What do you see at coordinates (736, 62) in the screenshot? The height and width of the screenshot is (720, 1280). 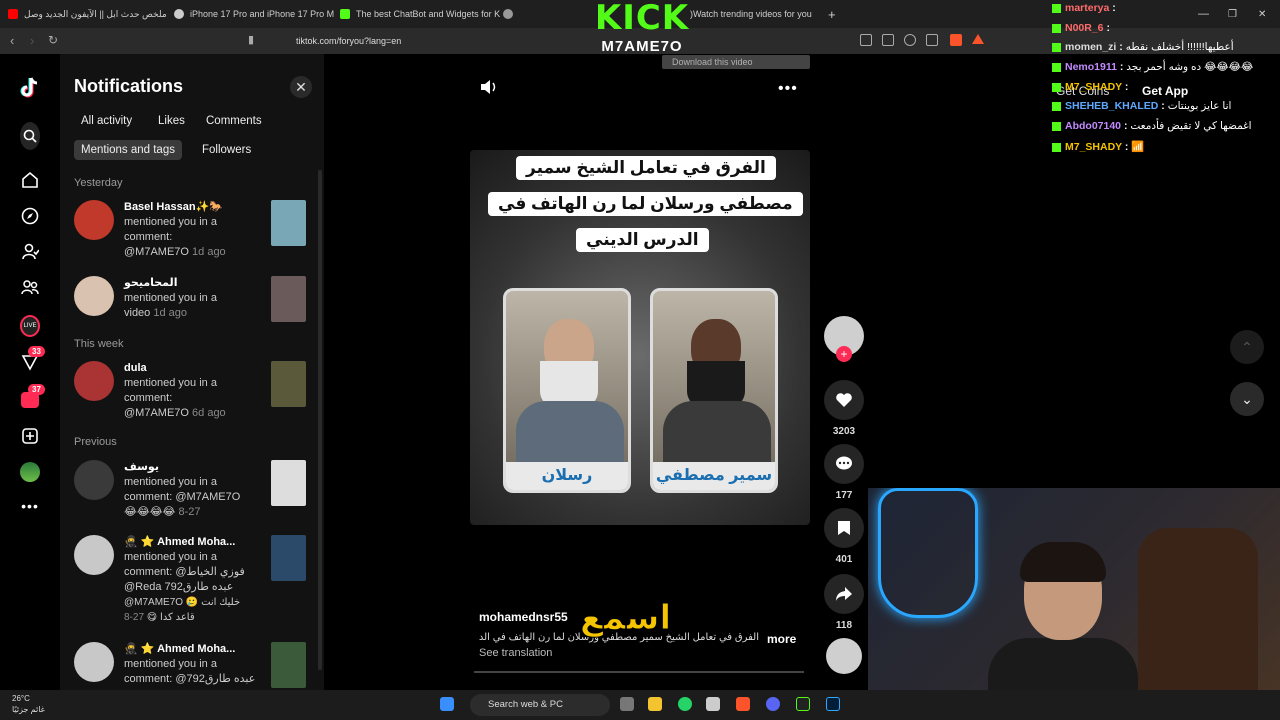 I see `download-video-button: Download this video` at bounding box center [736, 62].